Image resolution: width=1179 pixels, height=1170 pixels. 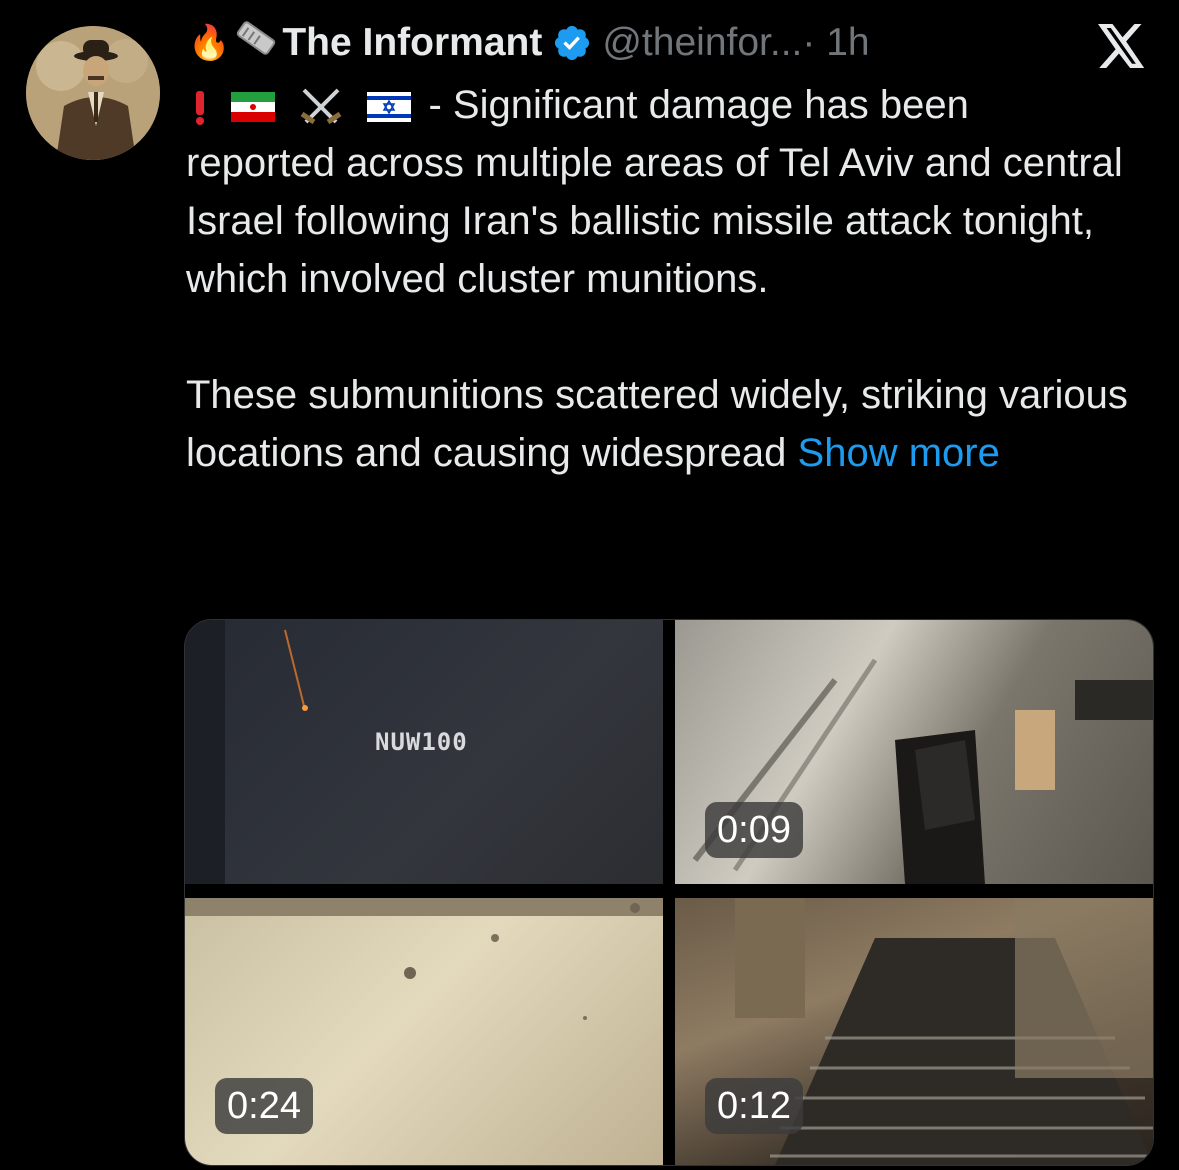 I want to click on video-thumbnail-4: 0:12, so click(x=914, y=1031).